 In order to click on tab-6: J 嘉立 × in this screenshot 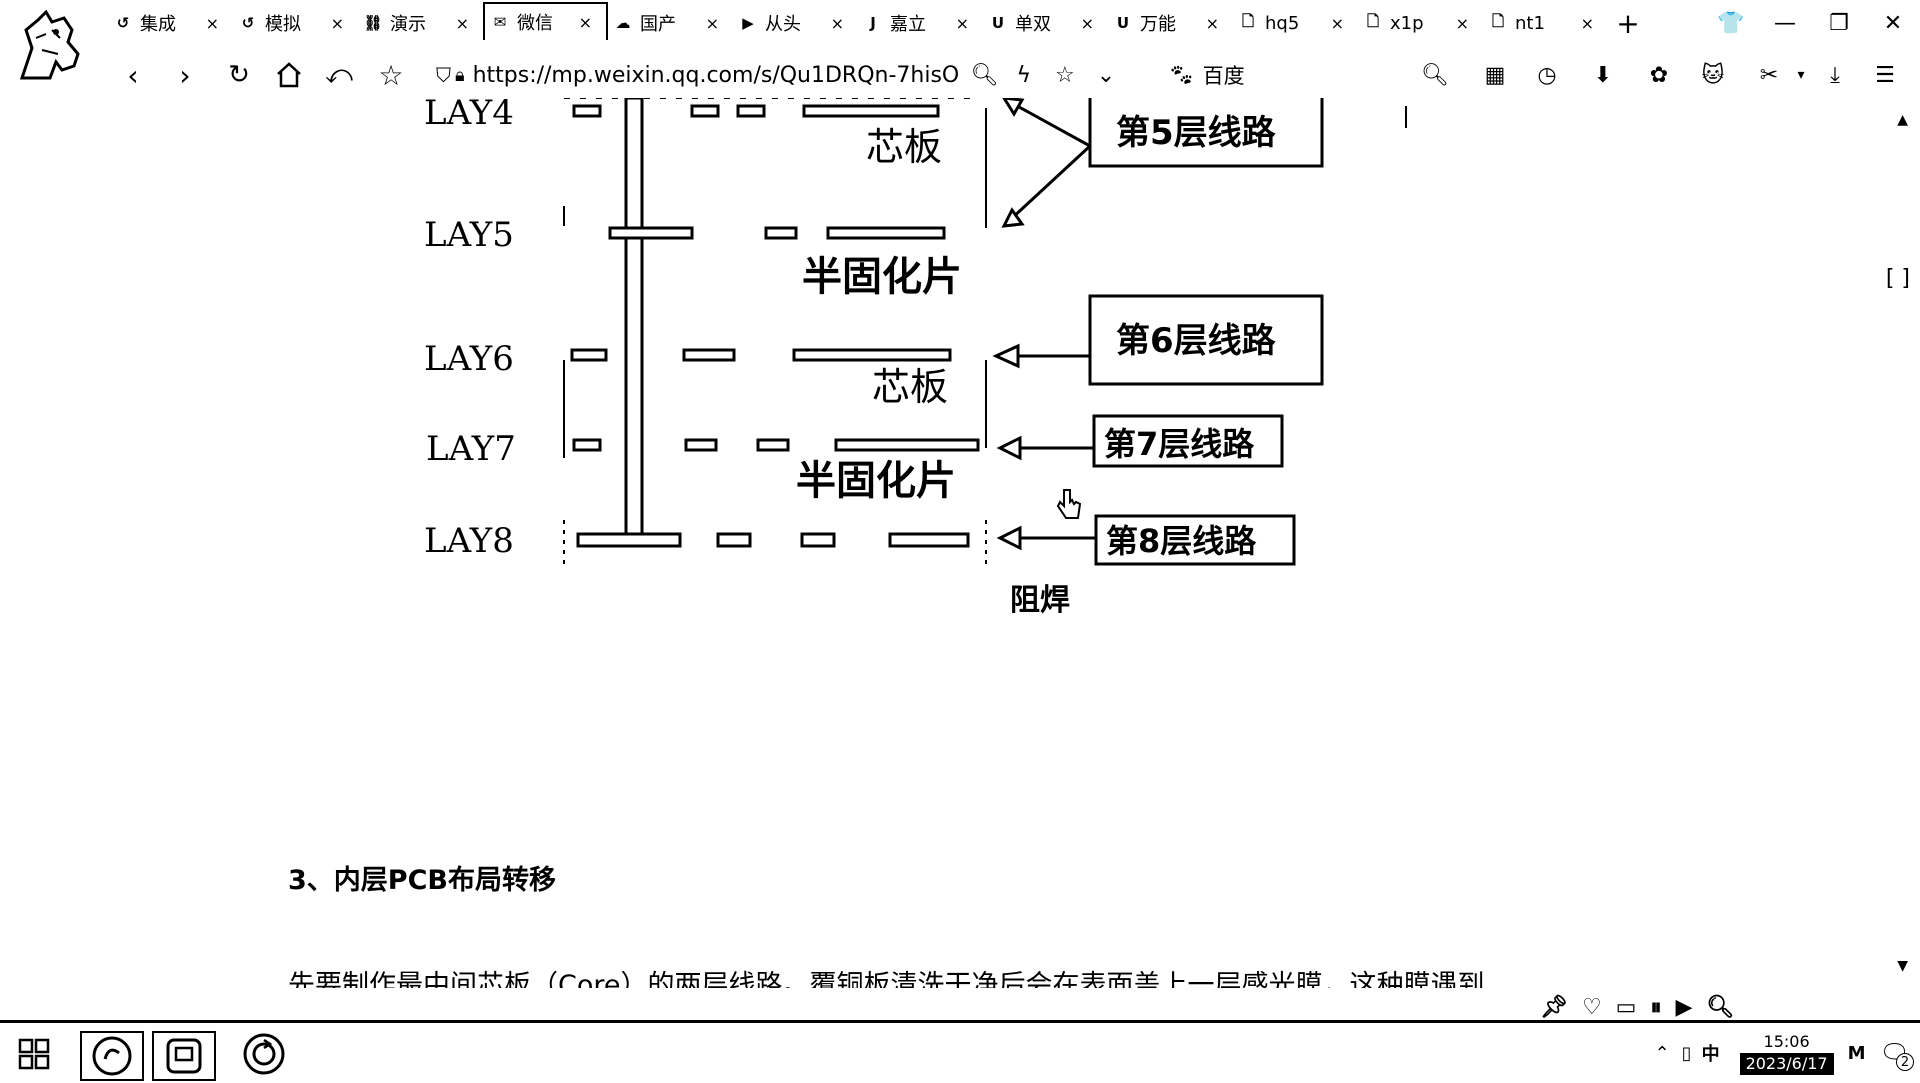, I will do `click(920, 23)`.